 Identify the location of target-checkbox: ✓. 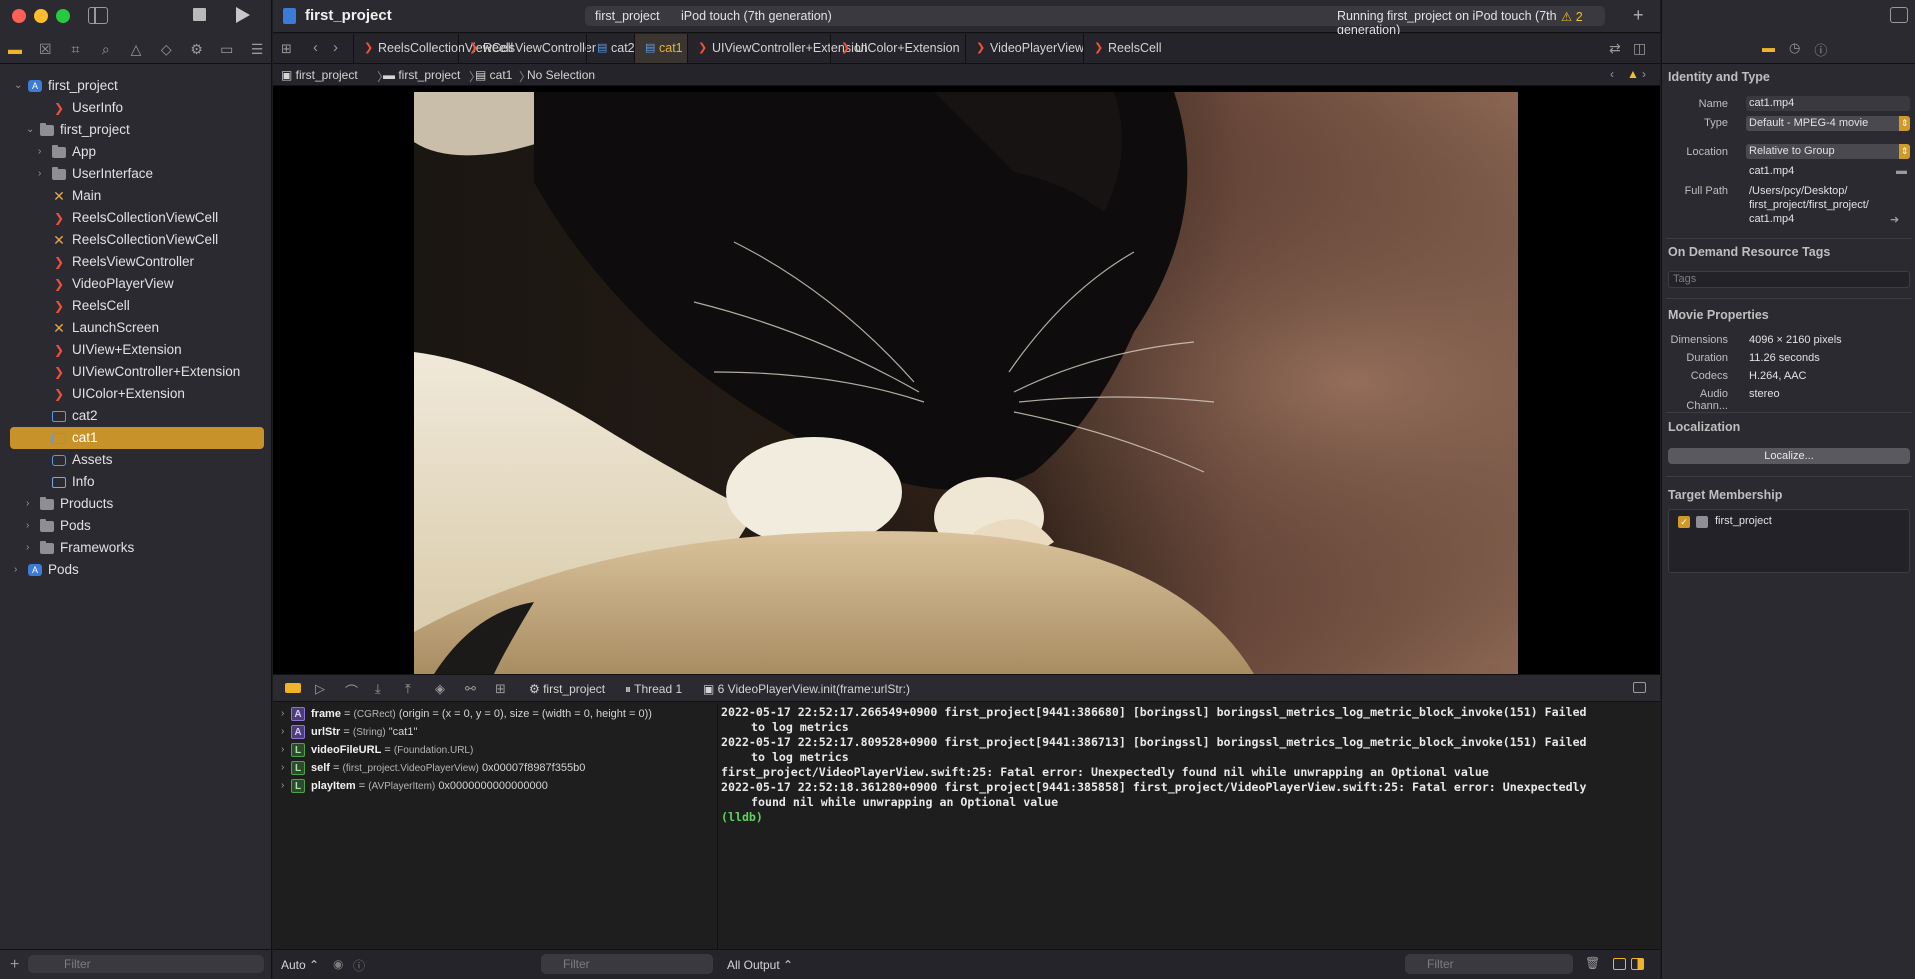
(1684, 522).